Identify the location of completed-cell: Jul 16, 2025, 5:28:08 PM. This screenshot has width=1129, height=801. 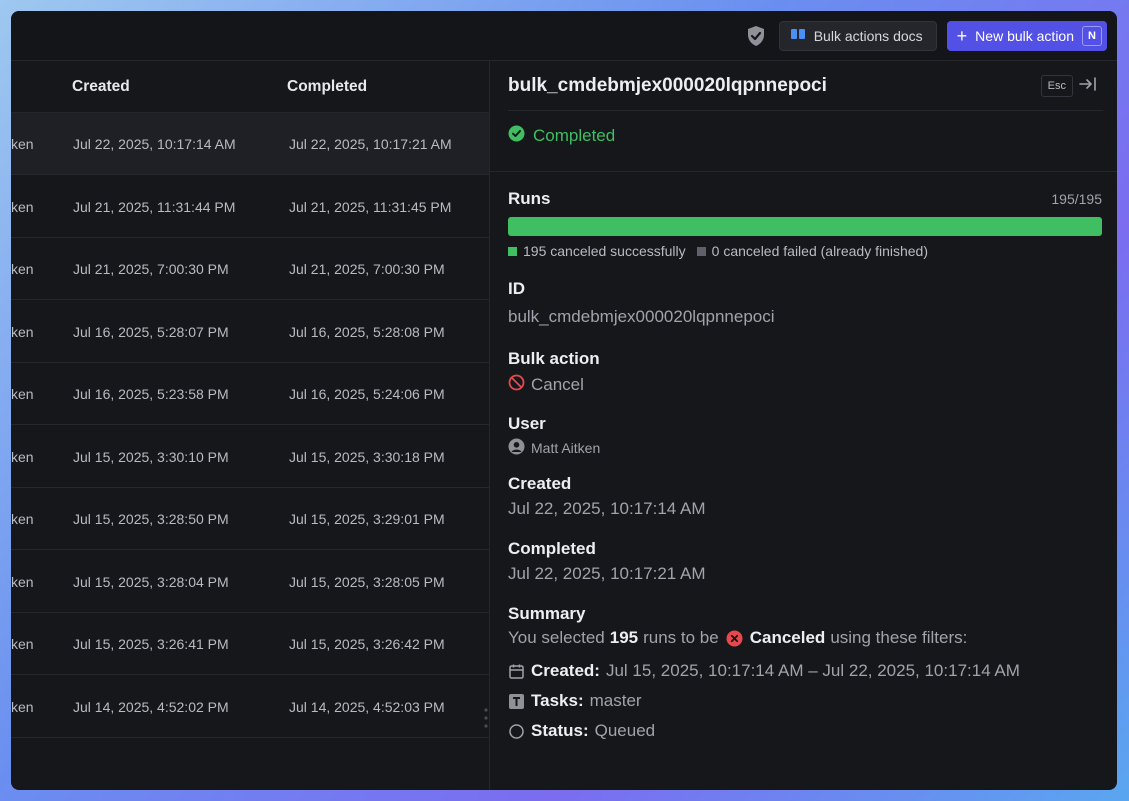
(367, 332).